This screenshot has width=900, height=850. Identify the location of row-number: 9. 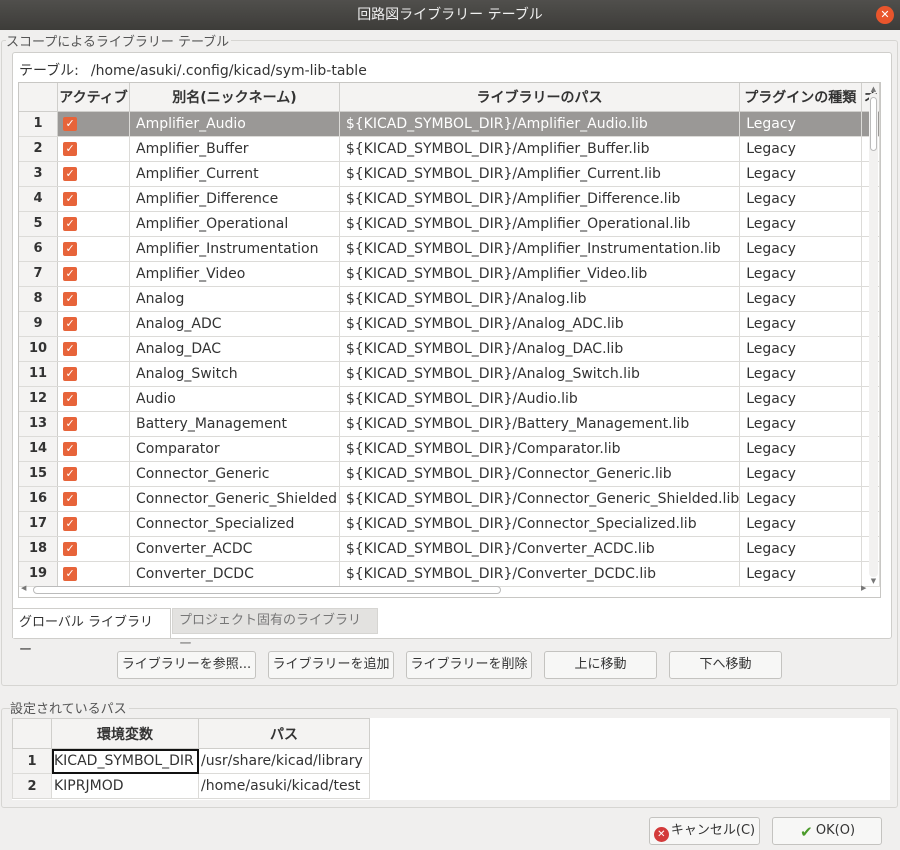
(39, 324).